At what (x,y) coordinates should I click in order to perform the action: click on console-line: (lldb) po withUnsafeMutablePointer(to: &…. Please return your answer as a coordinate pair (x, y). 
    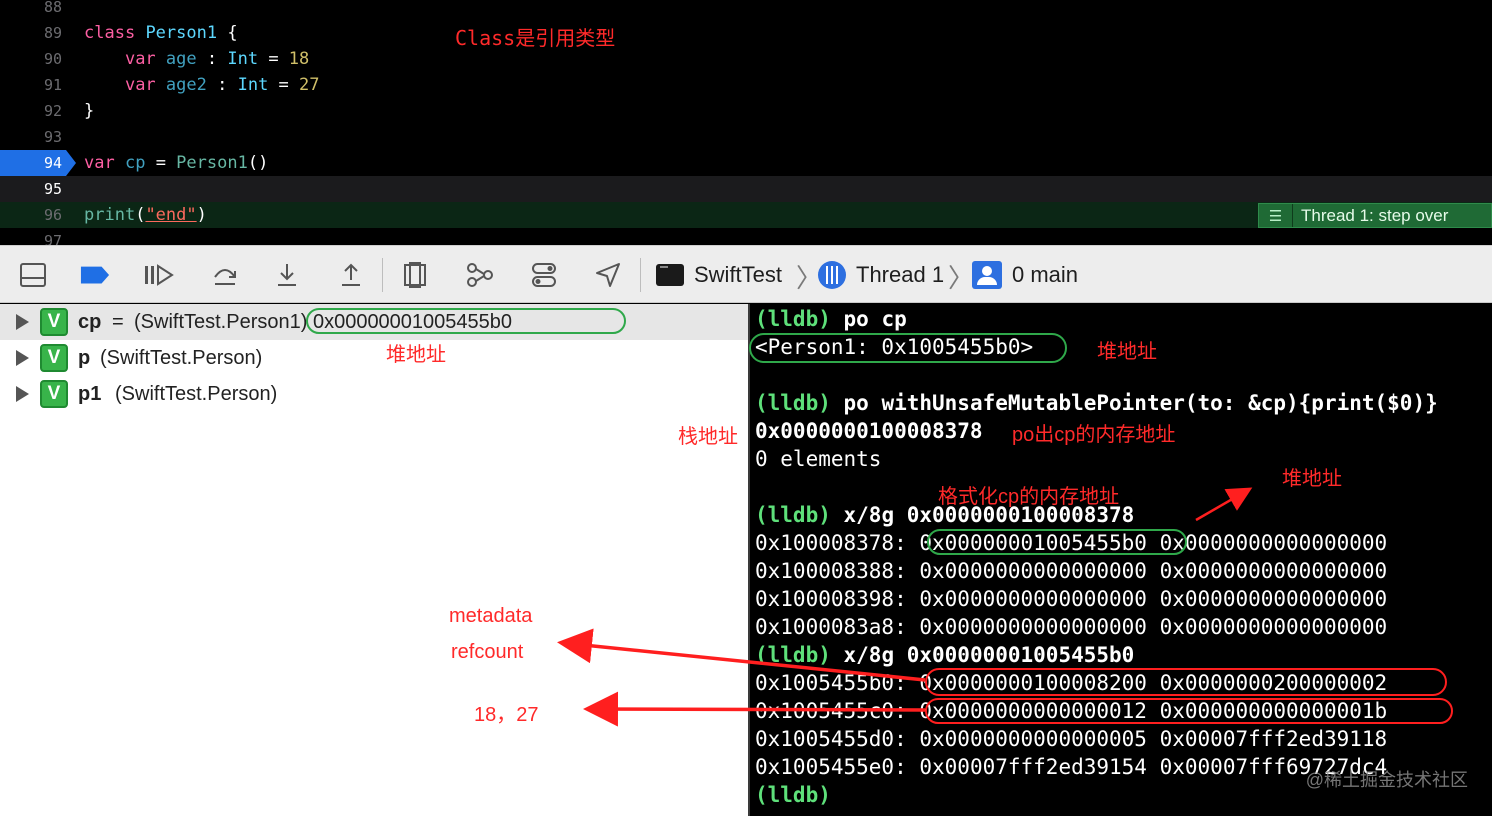
    Looking at the image, I should click on (1096, 403).